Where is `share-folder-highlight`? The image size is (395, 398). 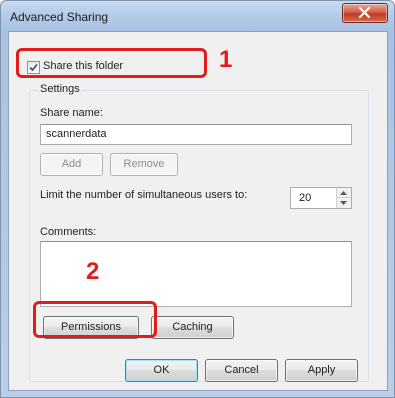 share-folder-highlight is located at coordinates (111, 63).